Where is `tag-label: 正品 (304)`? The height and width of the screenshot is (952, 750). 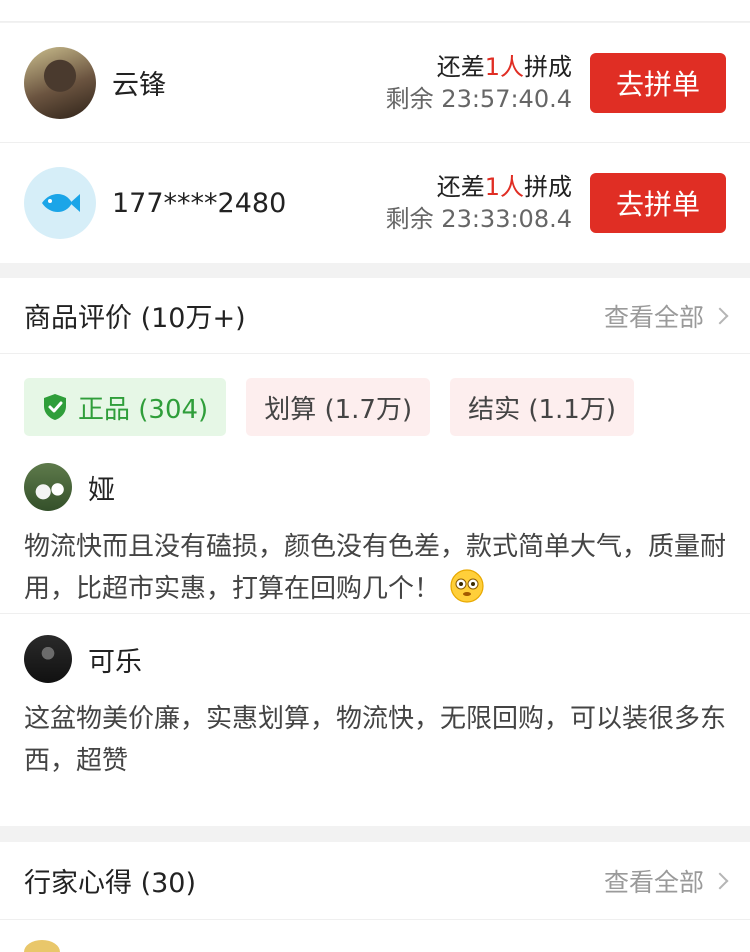 tag-label: 正品 (304) is located at coordinates (143, 409).